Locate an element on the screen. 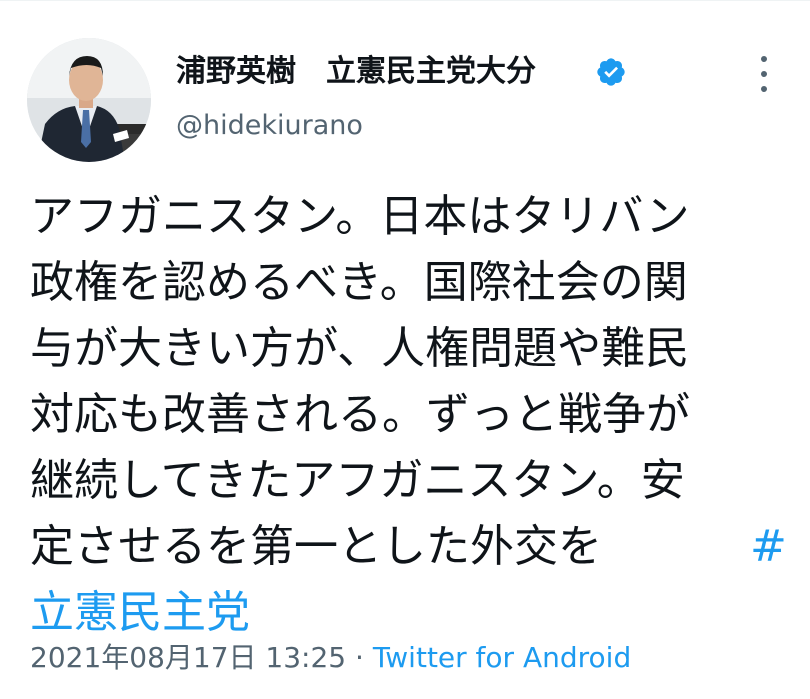 This screenshot has height=699, width=810. author-display-name: 浦野英樹 立憲民主党大分 is located at coordinates (356, 72).